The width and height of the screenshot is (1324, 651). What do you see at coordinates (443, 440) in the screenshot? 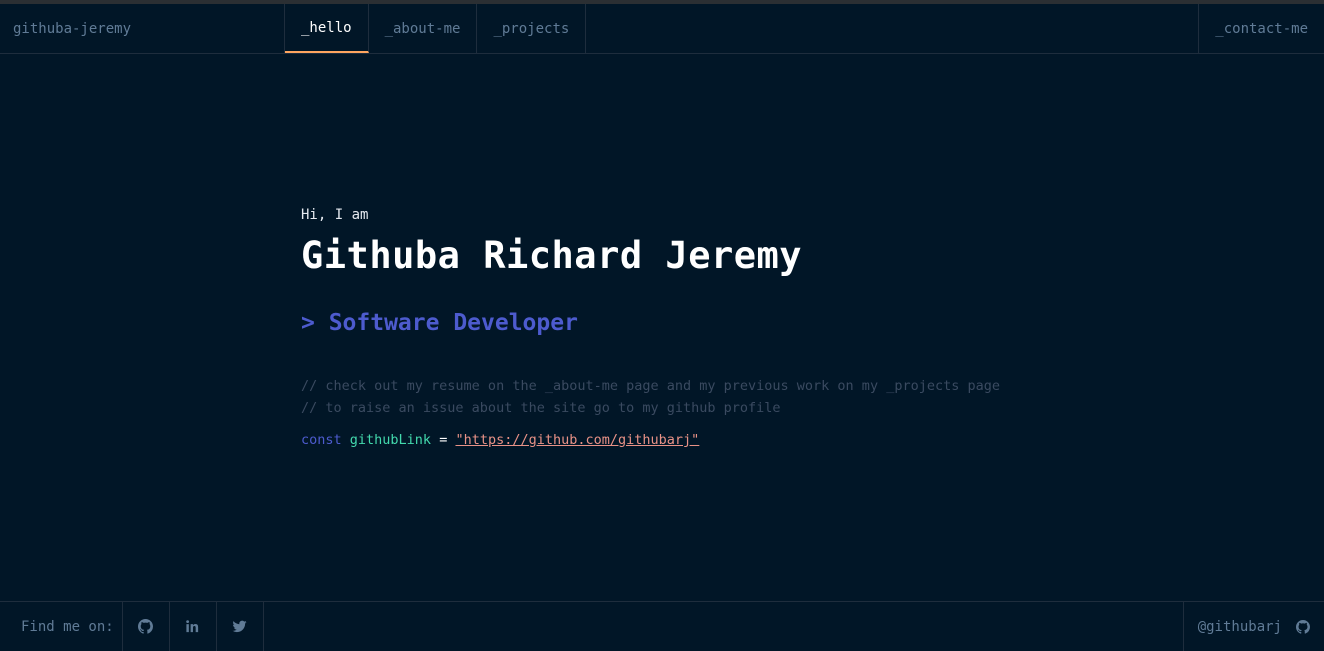
I see `code-operator: =` at bounding box center [443, 440].